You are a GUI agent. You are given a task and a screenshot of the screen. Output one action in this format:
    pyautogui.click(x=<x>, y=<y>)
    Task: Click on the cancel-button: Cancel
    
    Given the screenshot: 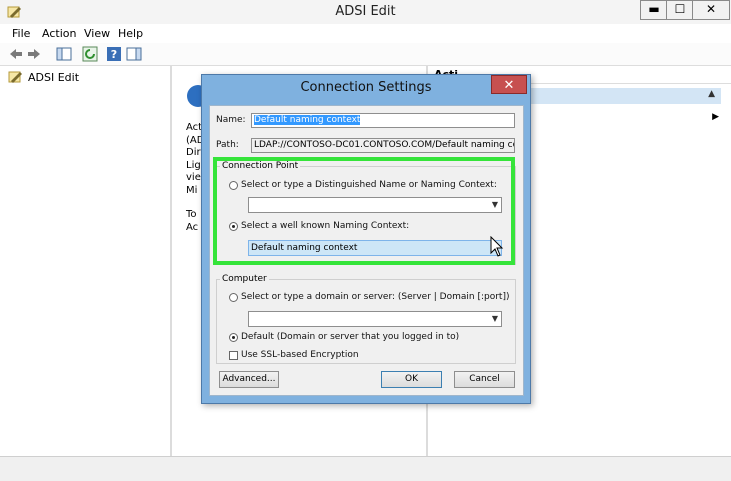 What is the action you would take?
    pyautogui.click(x=484, y=379)
    